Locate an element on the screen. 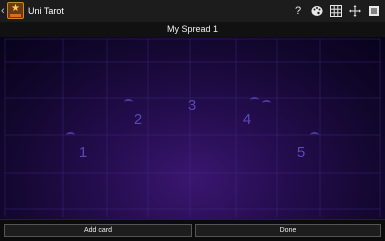 The height and width of the screenshot is (241, 385). palette-icon is located at coordinates (317, 11).